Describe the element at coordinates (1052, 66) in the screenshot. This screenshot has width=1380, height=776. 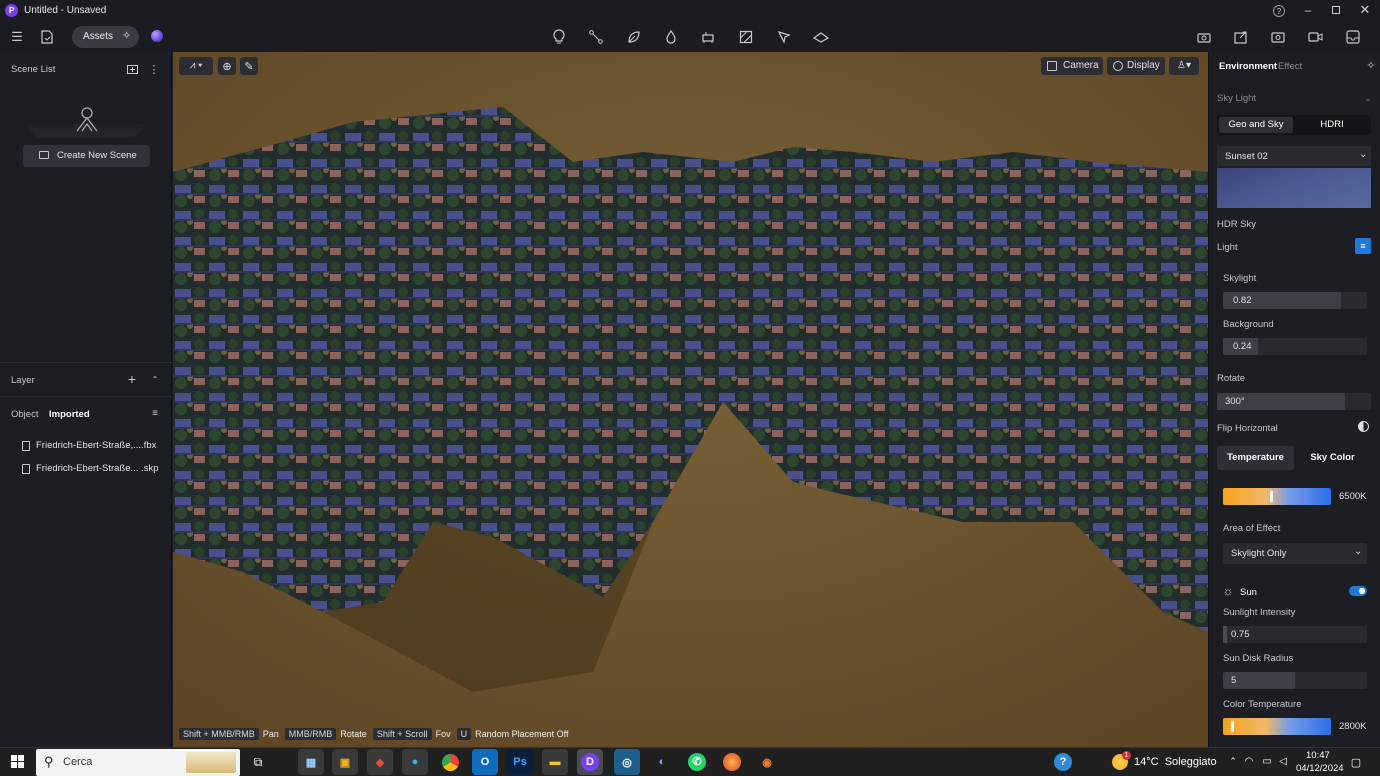
I see `camera-frame-icon` at that location.